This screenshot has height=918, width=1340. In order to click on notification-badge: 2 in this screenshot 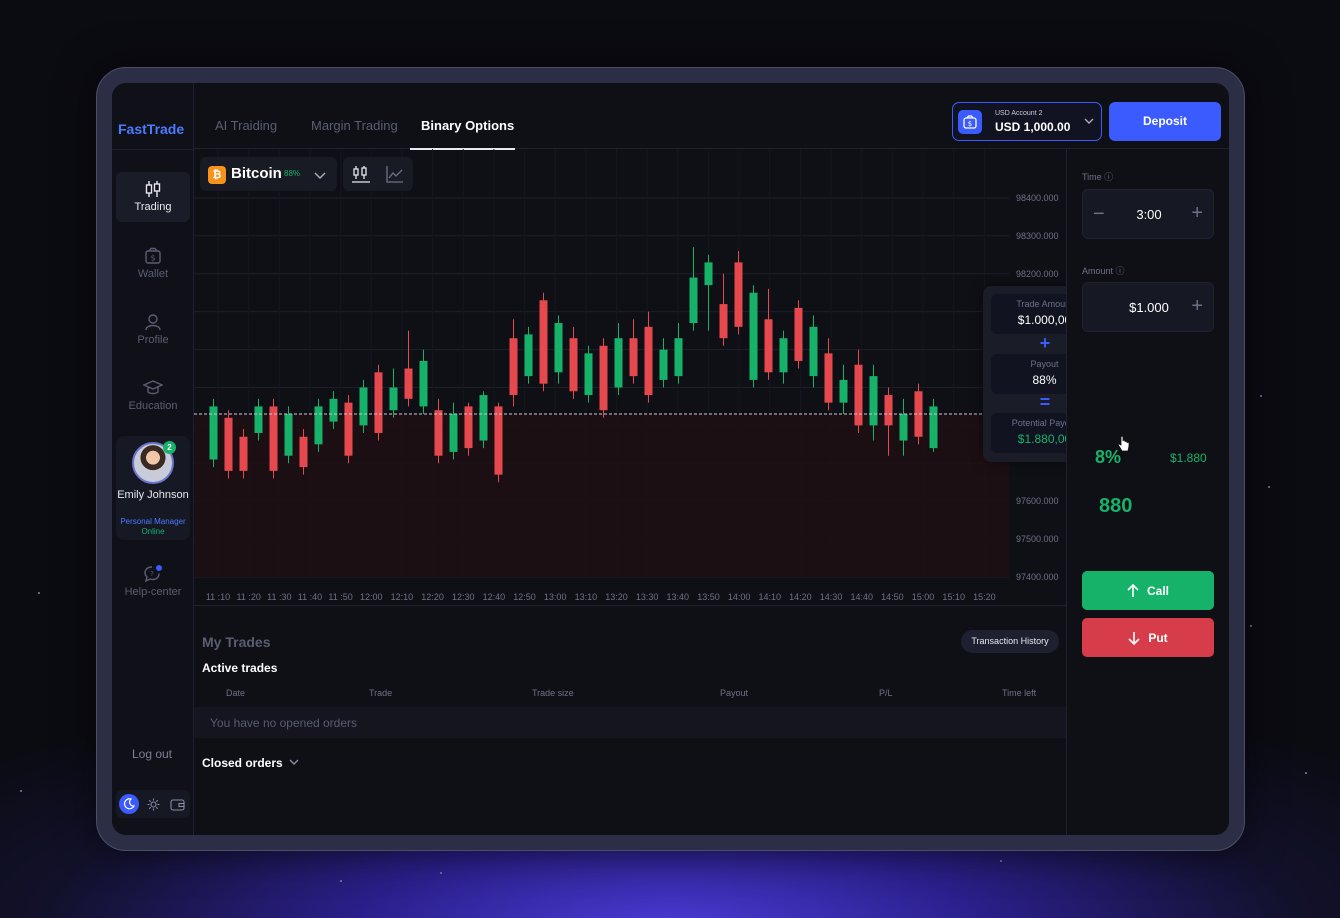, I will do `click(169, 447)`.